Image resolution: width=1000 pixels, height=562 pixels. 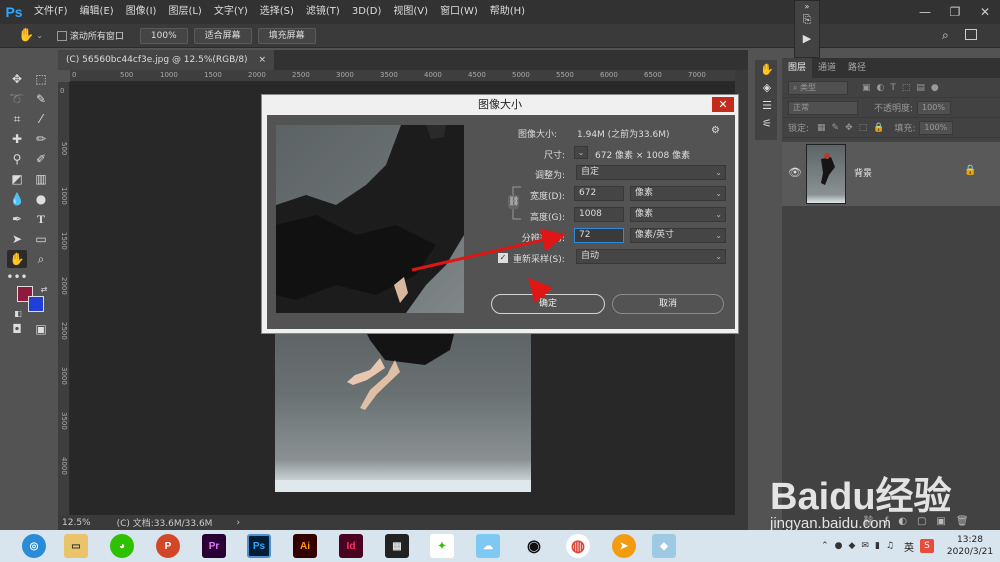 I want to click on clock: 13:28 2020/3/21, so click(x=970, y=546).